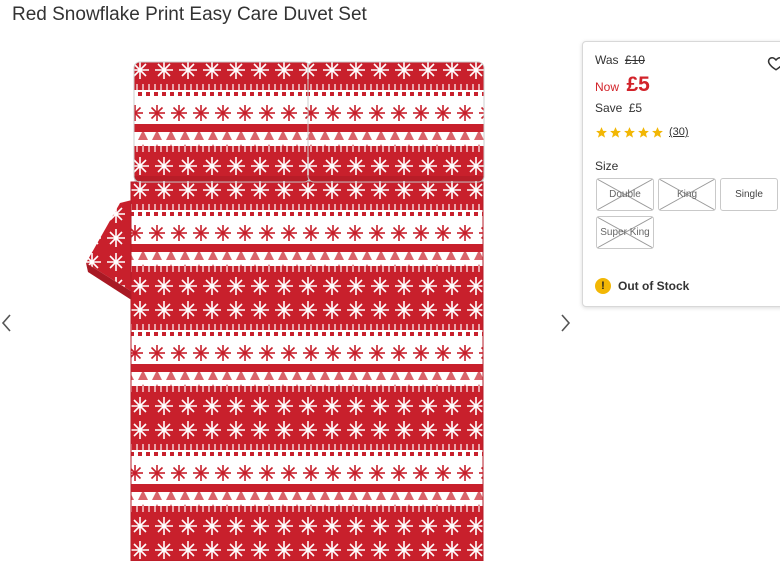 The height and width of the screenshot is (561, 780). I want to click on was-label: Was, so click(607, 60).